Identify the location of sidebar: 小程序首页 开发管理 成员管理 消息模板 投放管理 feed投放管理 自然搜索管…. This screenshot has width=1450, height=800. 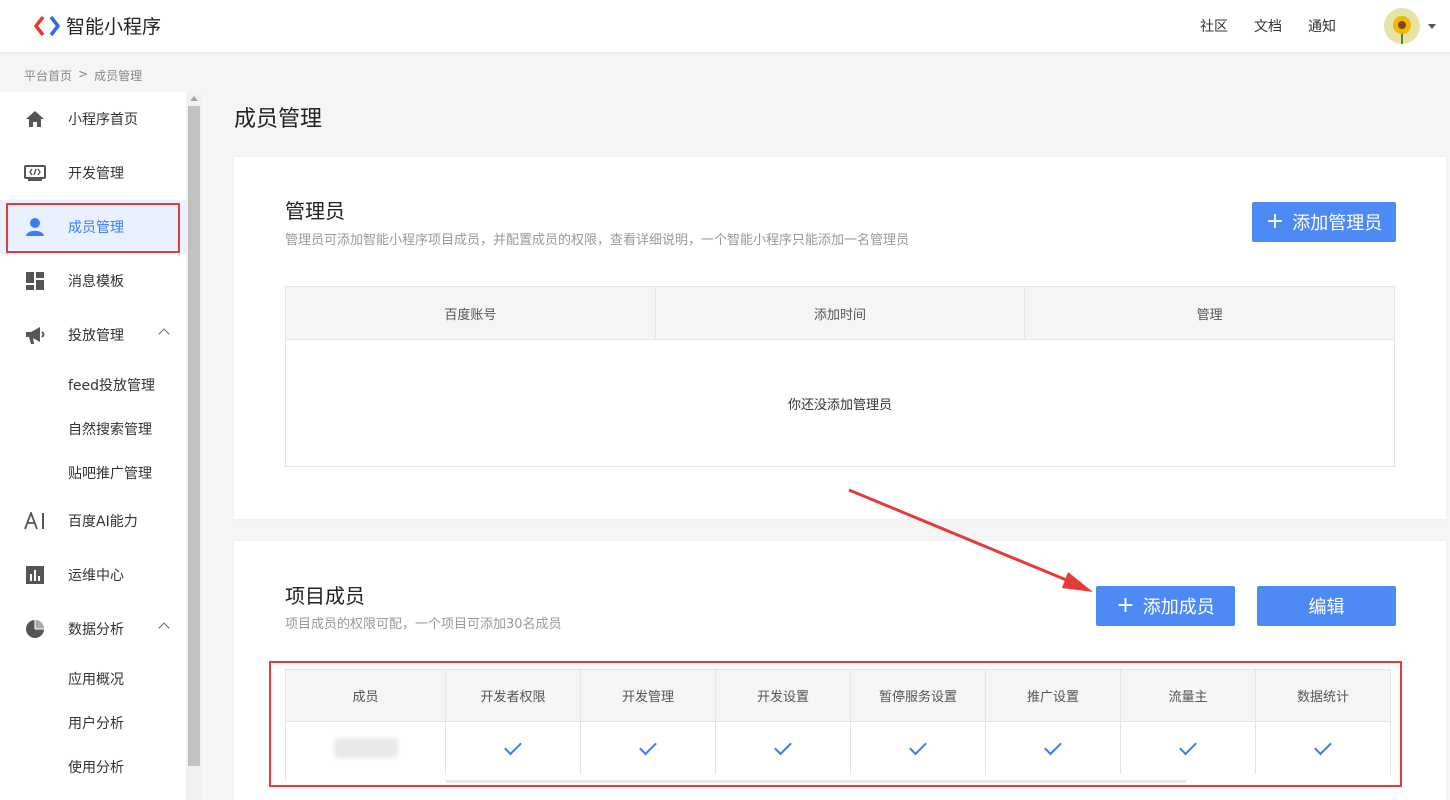
(93, 446).